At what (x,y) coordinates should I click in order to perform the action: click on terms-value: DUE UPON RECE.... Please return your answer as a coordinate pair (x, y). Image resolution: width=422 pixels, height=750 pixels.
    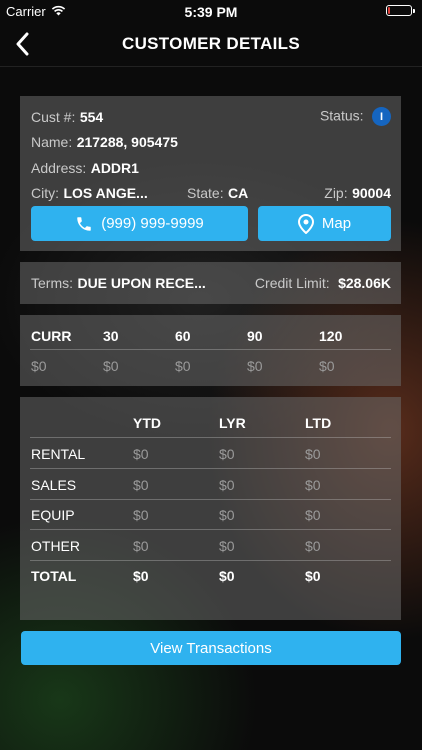
    Looking at the image, I should click on (141, 283).